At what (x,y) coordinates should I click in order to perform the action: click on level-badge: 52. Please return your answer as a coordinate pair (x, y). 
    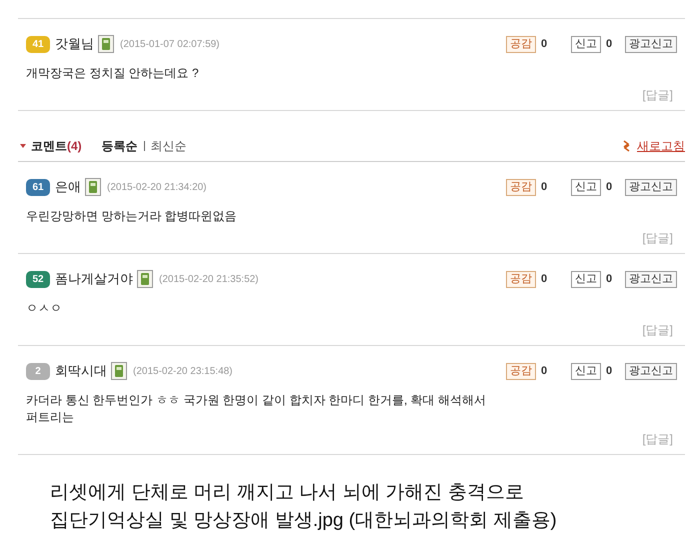
    Looking at the image, I should click on (38, 279).